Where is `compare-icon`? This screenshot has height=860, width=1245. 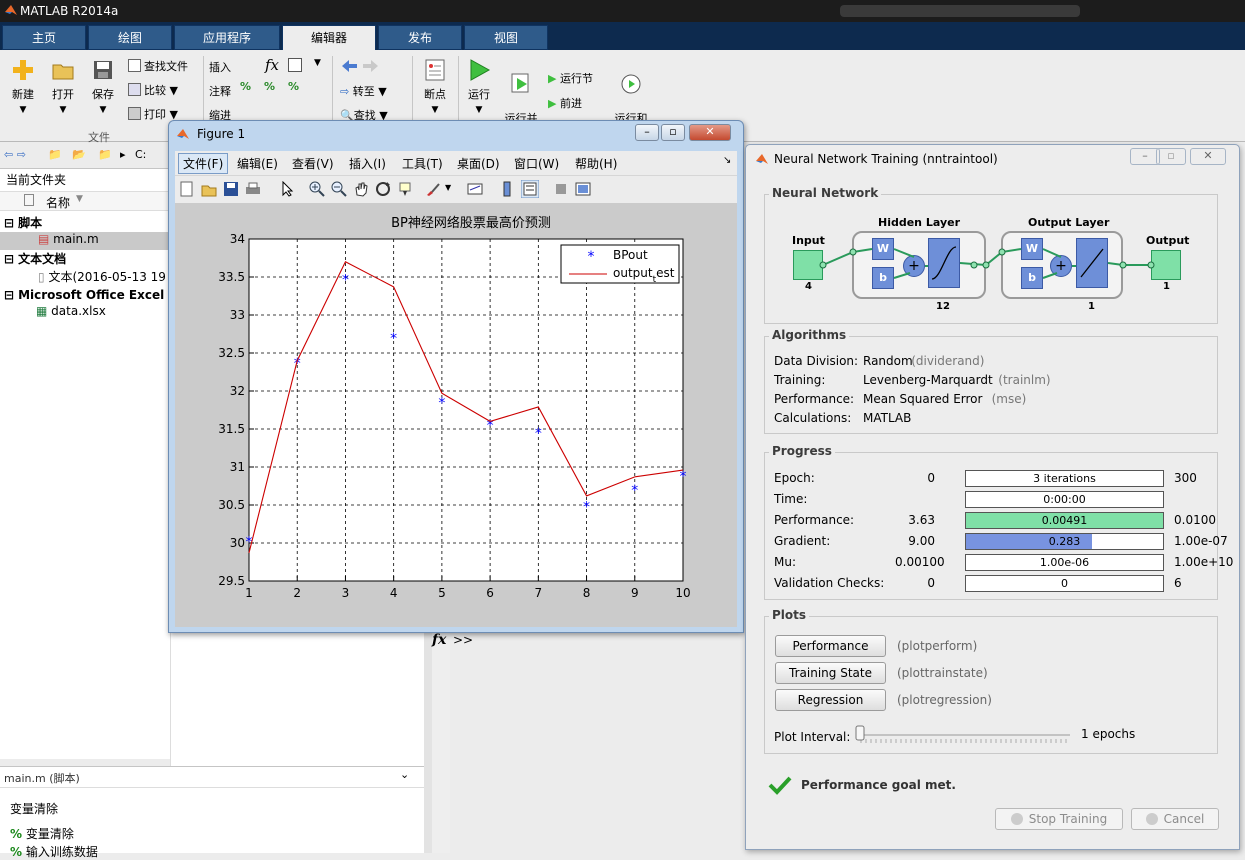 compare-icon is located at coordinates (134, 89).